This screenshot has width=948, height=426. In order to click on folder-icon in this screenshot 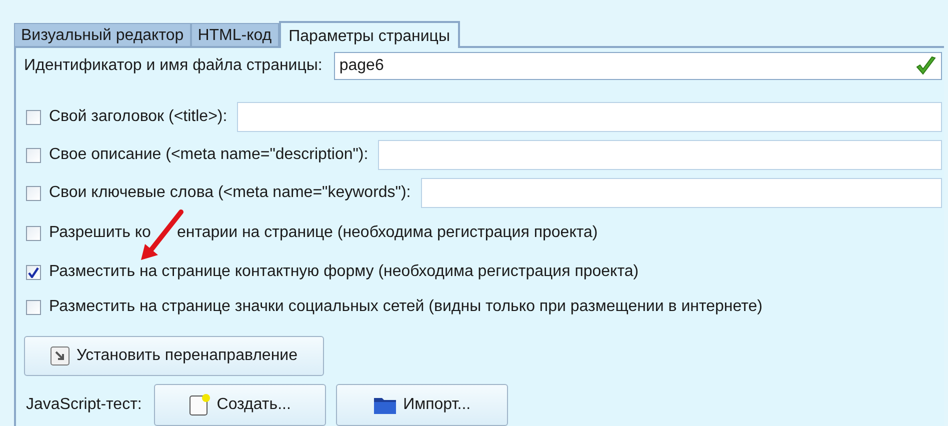, I will do `click(385, 405)`.